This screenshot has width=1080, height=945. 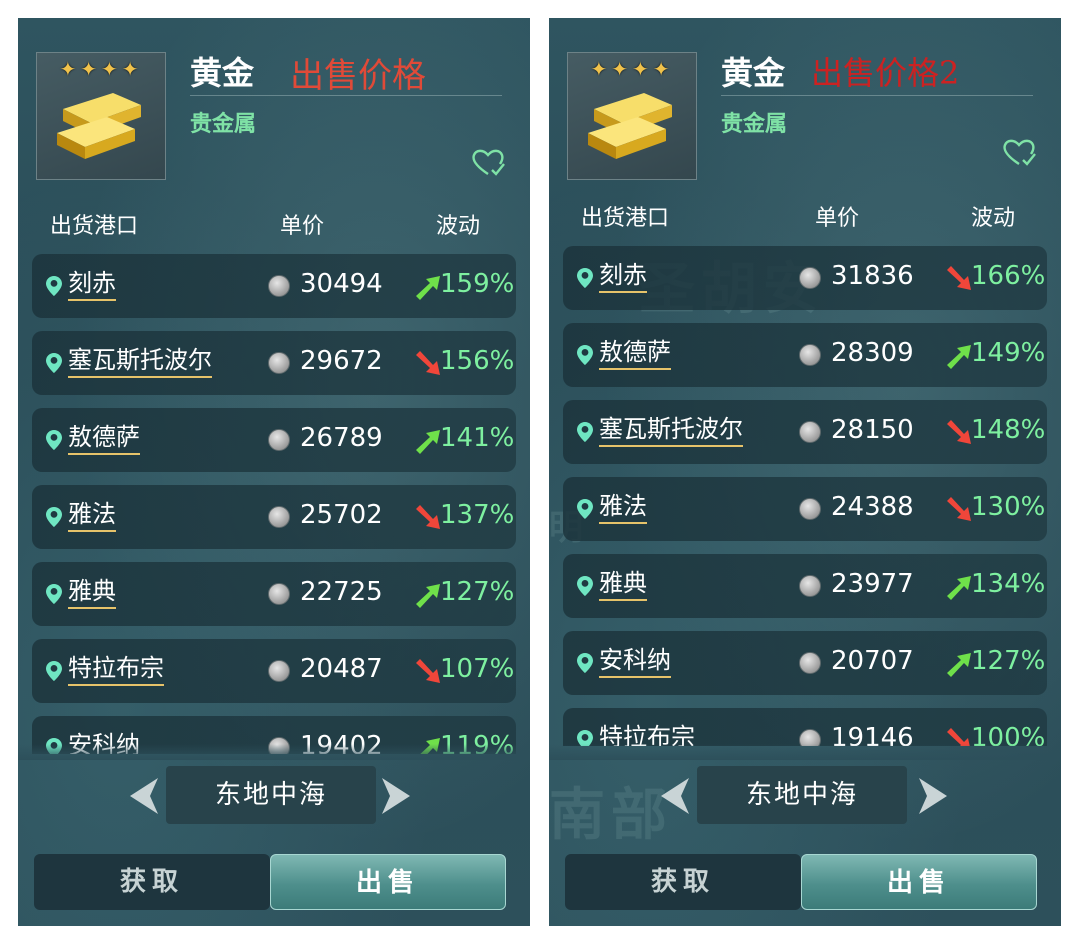 What do you see at coordinates (358, 76) in the screenshot?
I see `price-annotation: 出售价格` at bounding box center [358, 76].